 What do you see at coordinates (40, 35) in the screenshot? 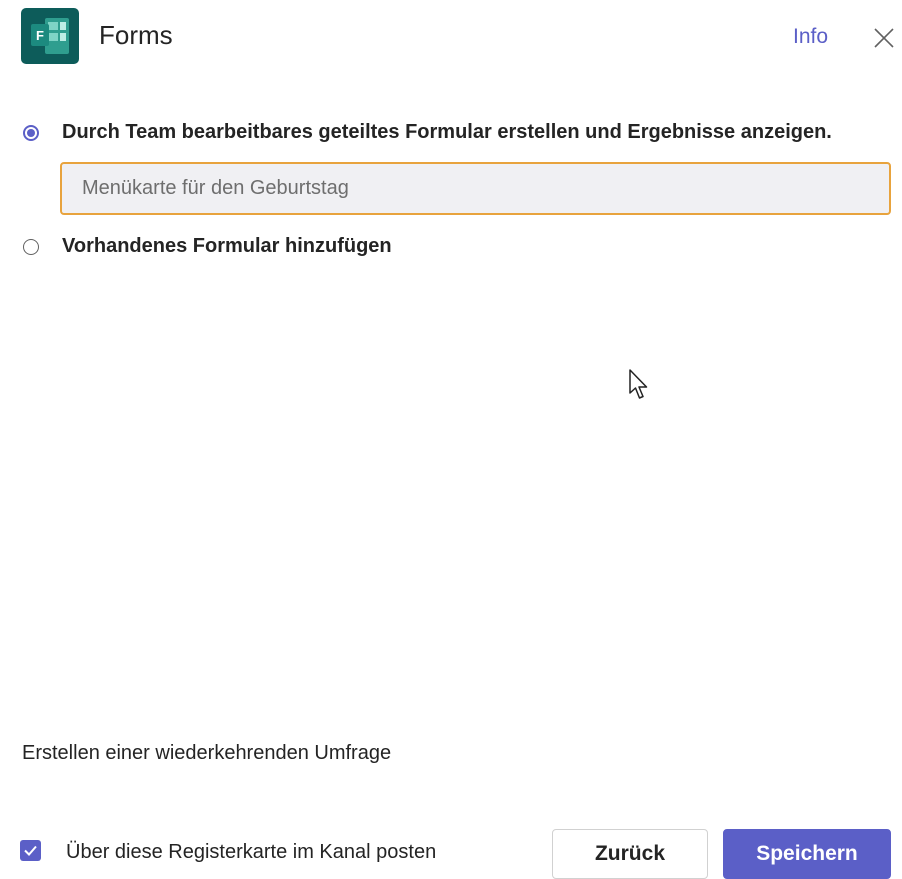
I see `app-icon-letter: F` at bounding box center [40, 35].